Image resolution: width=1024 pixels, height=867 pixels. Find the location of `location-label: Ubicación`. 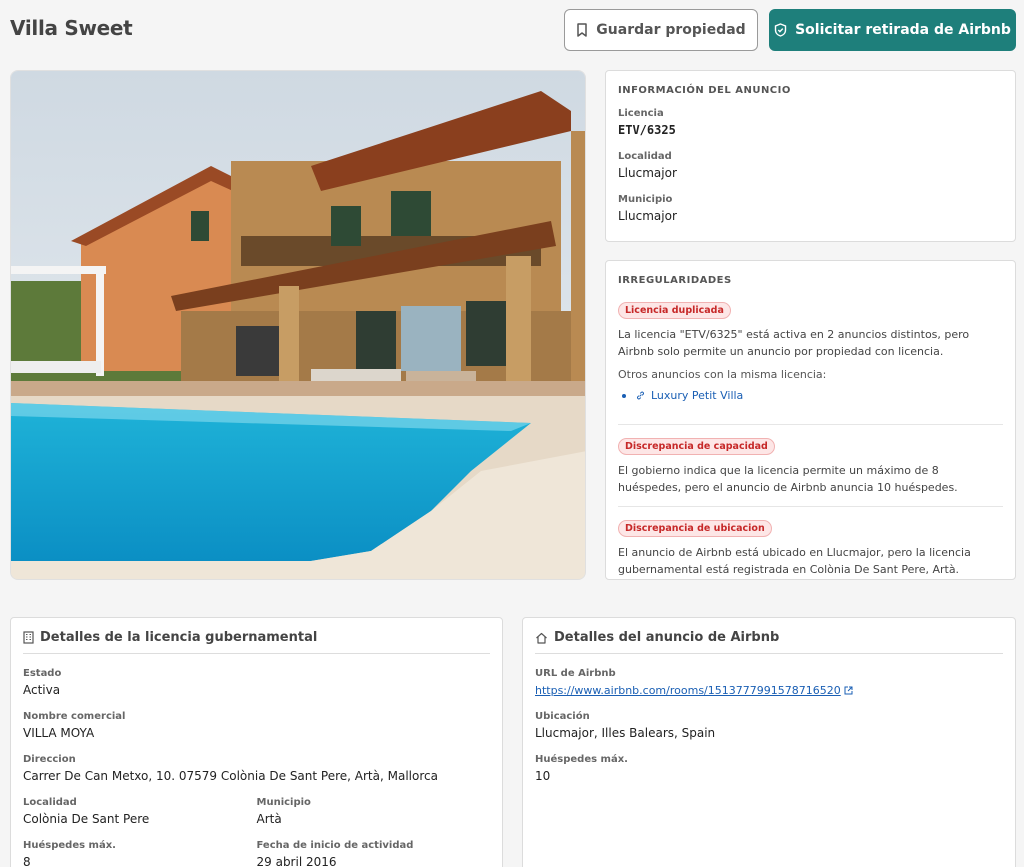

location-label: Ubicación is located at coordinates (562, 716).